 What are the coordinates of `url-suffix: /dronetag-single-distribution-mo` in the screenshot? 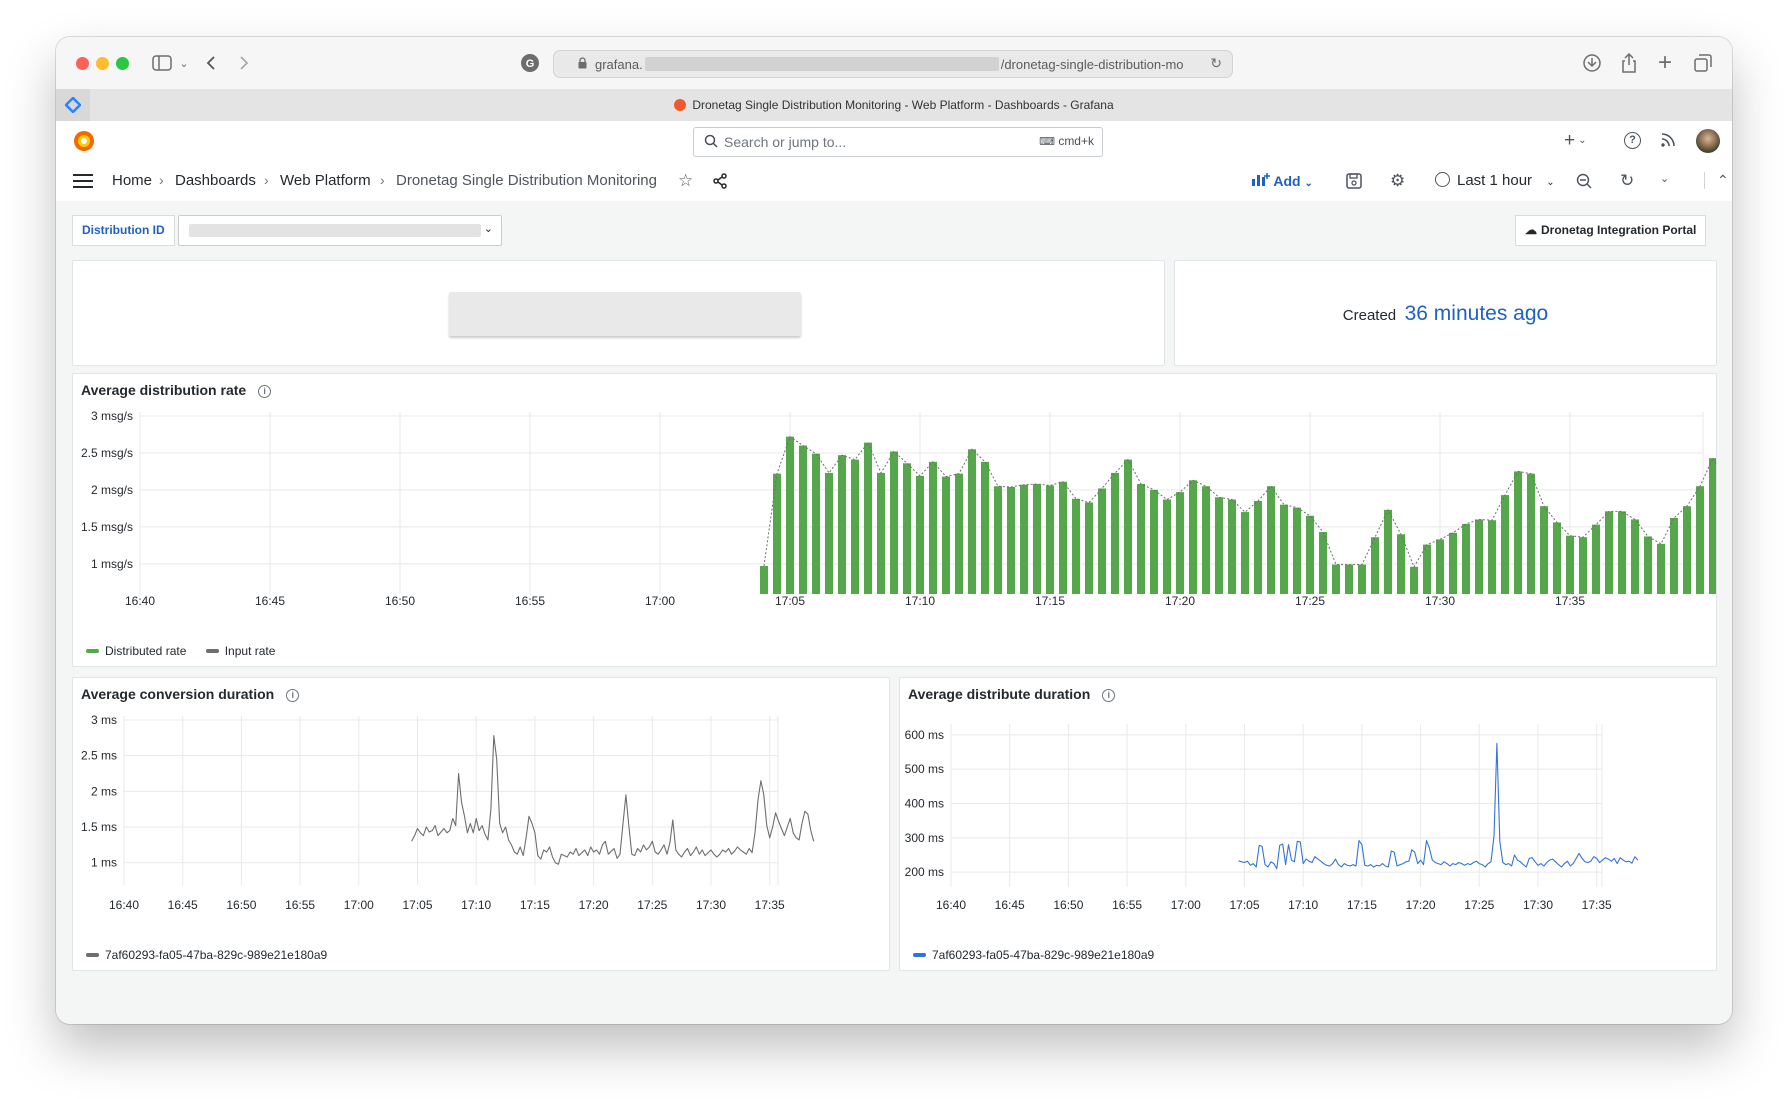 It's located at (1092, 64).